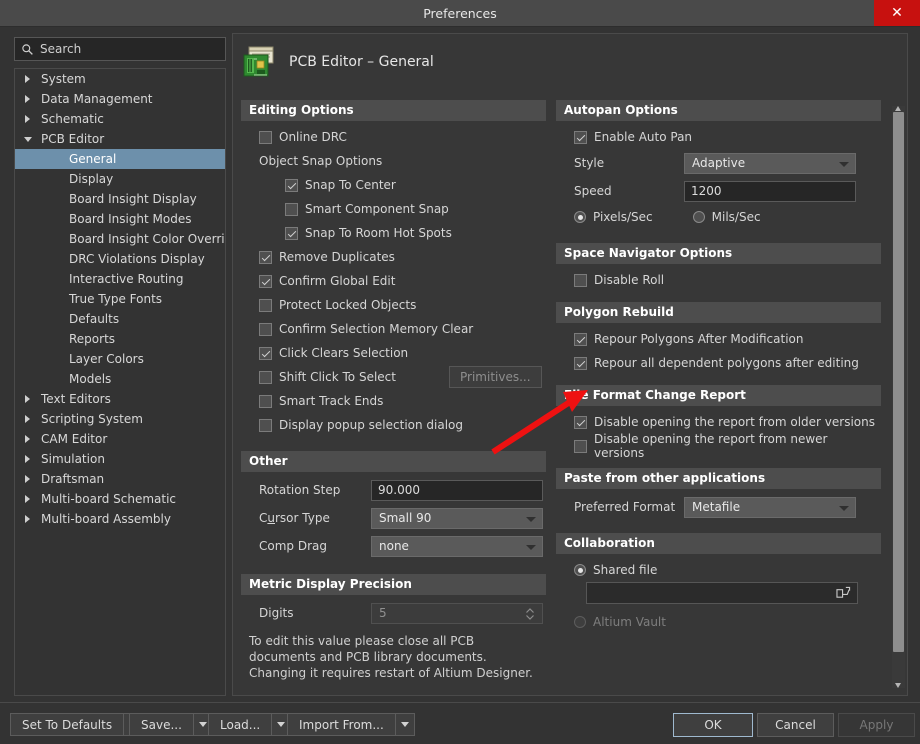 This screenshot has width=920, height=744. What do you see at coordinates (371, 425) in the screenshot?
I see `checkbox-label: Display popup selection dialog` at bounding box center [371, 425].